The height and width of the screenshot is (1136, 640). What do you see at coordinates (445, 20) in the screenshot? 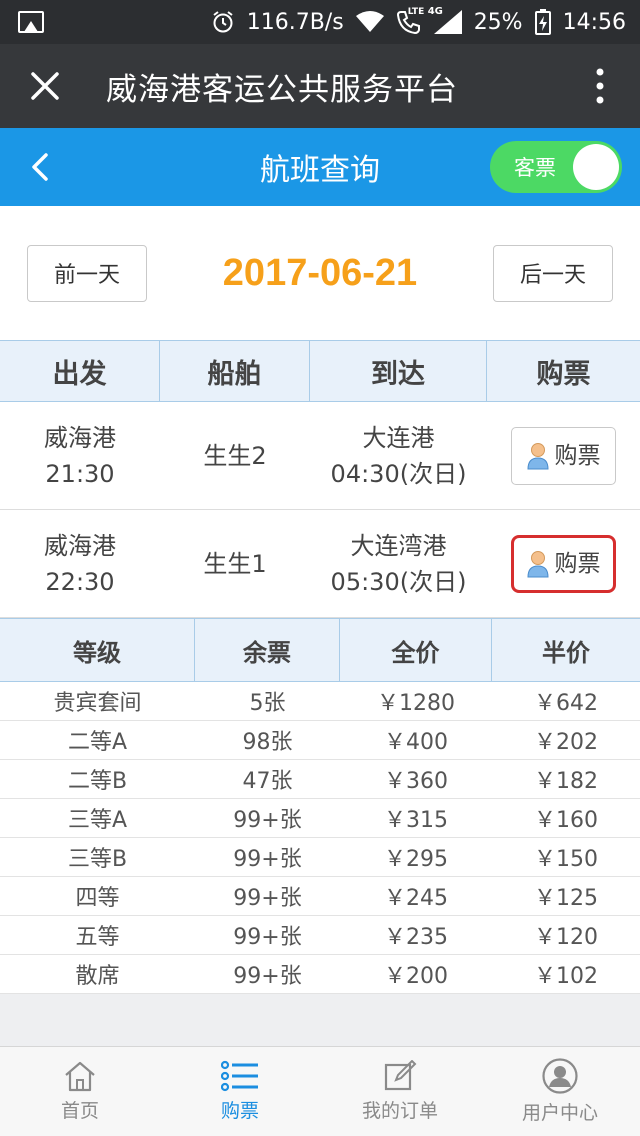
I see `signal-icon: 4G` at bounding box center [445, 20].